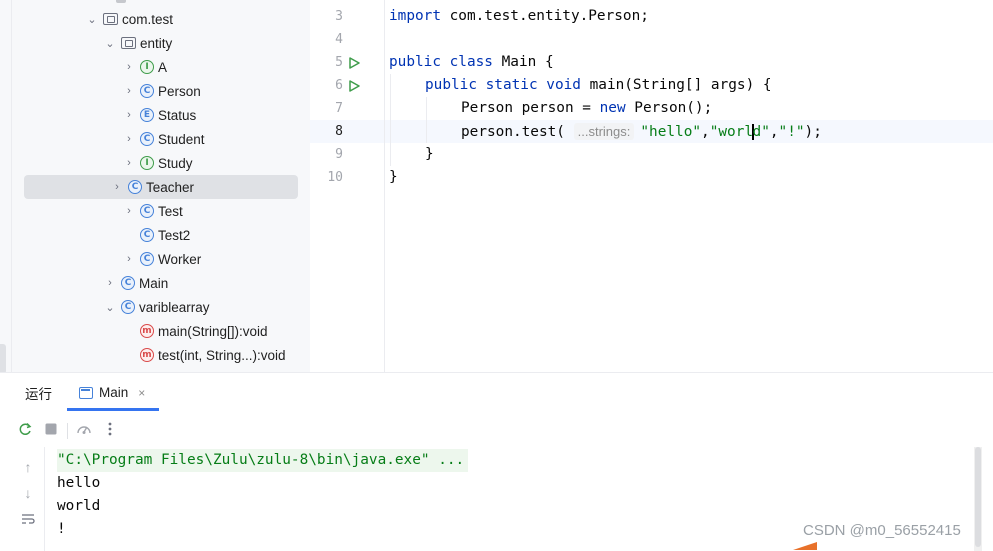  I want to click on run-class-icon, so click(355, 62).